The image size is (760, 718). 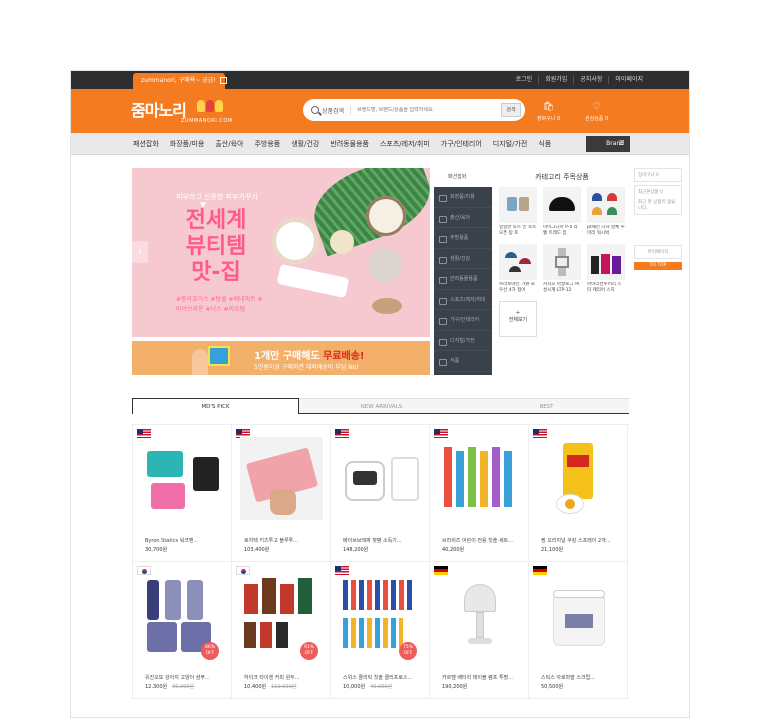 I want to click on promo-text: zummanori, 구매욕~ 궁금!, so click(x=178, y=80).